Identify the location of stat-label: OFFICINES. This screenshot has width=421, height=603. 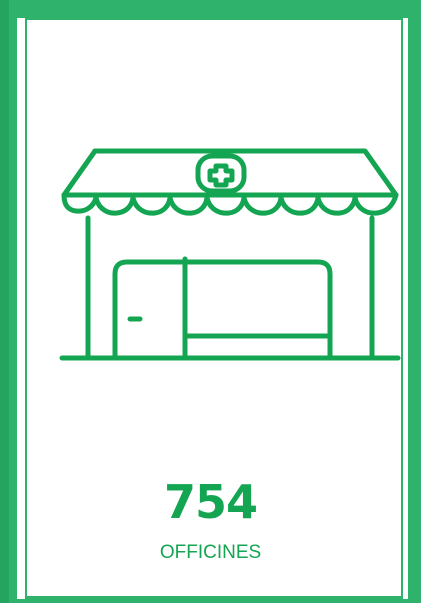
(210, 552).